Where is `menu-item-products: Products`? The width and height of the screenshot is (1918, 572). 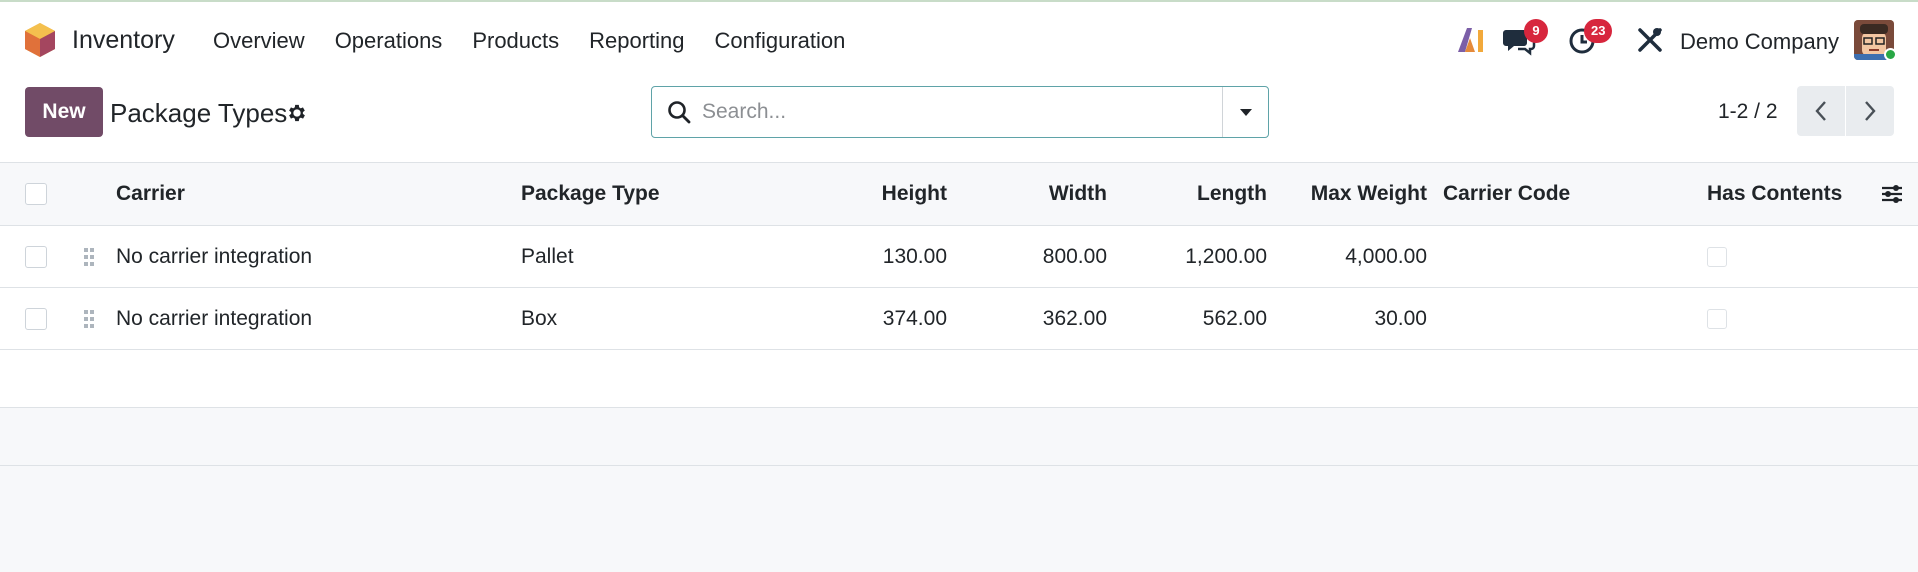 menu-item-products: Products is located at coordinates (515, 41).